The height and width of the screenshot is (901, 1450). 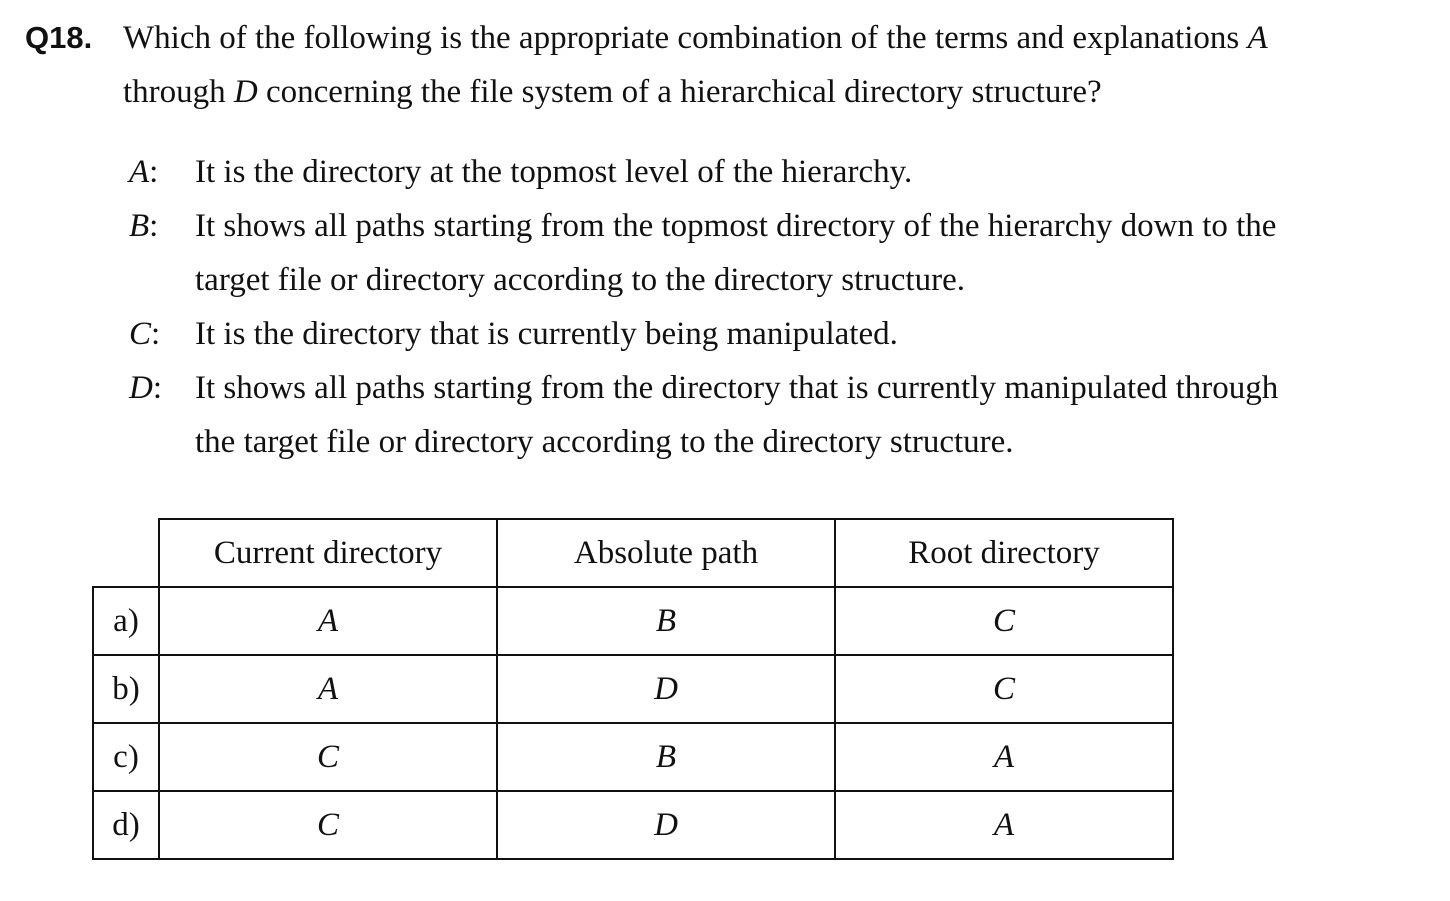 What do you see at coordinates (126, 689) in the screenshot?
I see `answer-choice-label: b)` at bounding box center [126, 689].